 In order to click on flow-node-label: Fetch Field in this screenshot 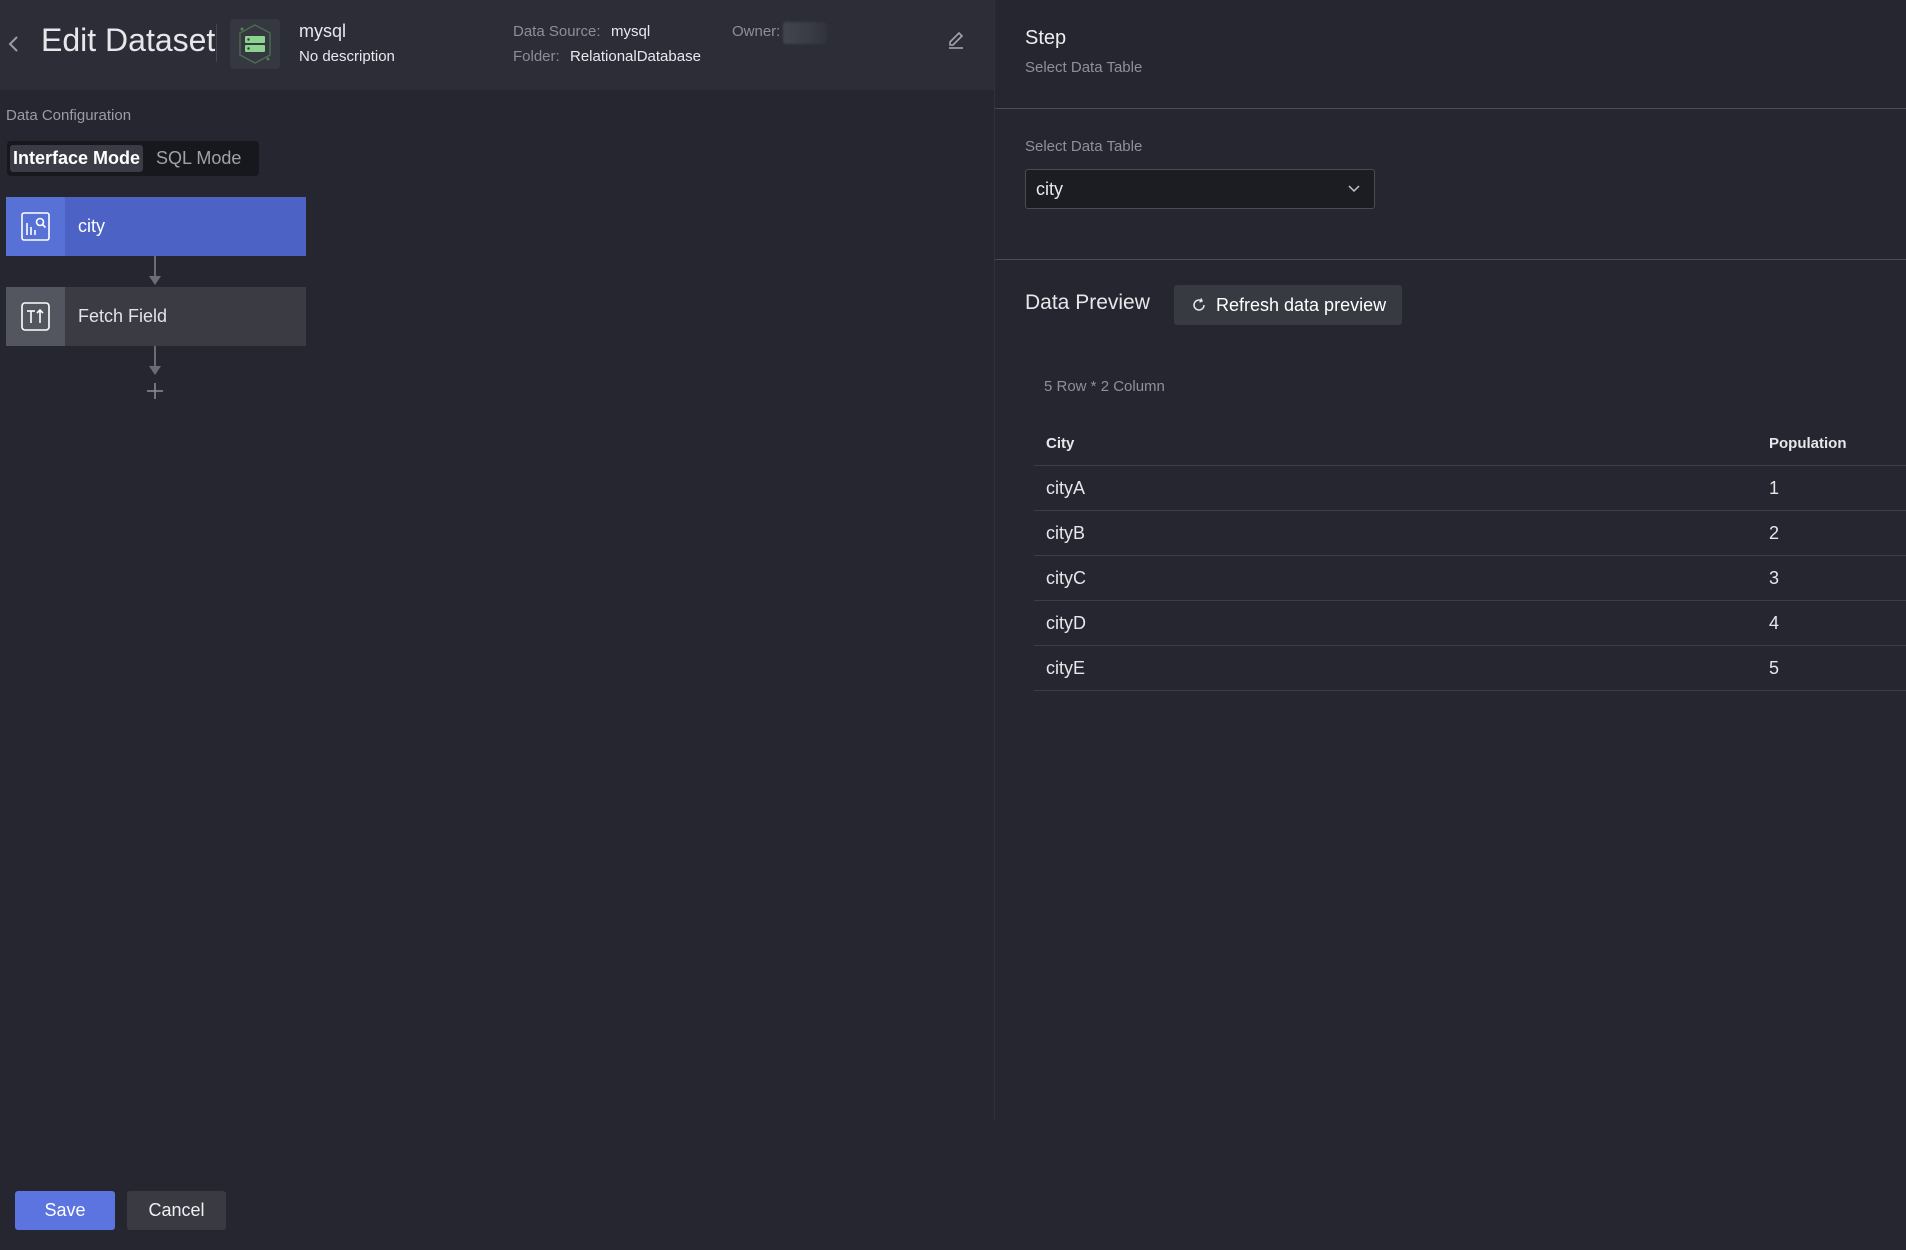, I will do `click(123, 316)`.